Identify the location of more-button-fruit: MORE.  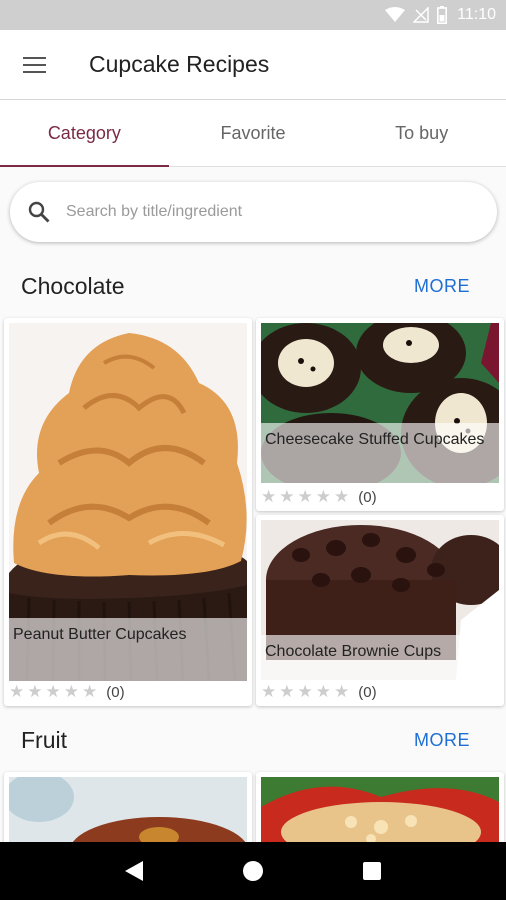
(442, 740).